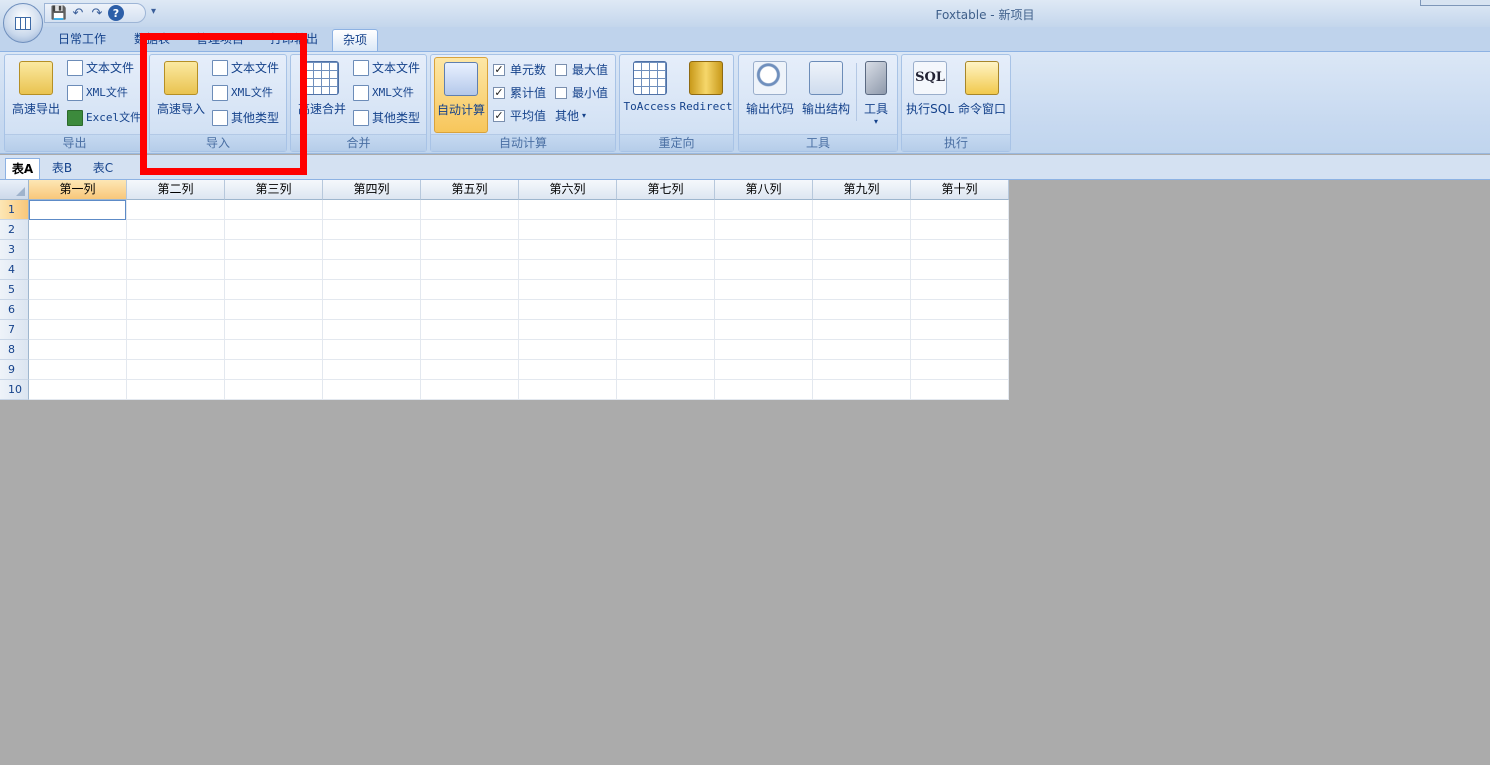 This screenshot has width=1490, height=765. Describe the element at coordinates (14, 230) in the screenshot. I see `row-header: 2` at that location.